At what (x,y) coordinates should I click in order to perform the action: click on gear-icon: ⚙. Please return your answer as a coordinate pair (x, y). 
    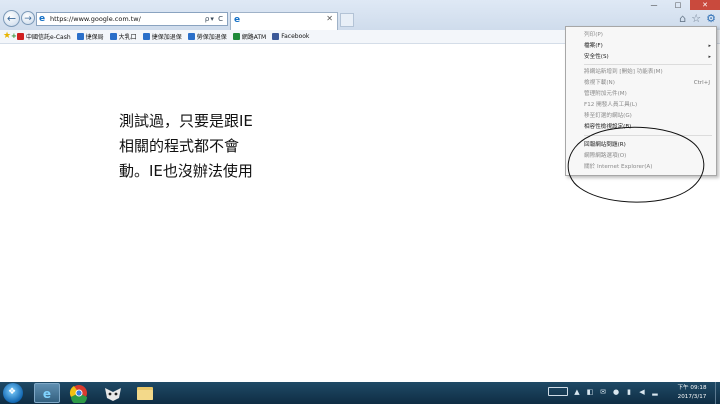
    Looking at the image, I should click on (711, 19).